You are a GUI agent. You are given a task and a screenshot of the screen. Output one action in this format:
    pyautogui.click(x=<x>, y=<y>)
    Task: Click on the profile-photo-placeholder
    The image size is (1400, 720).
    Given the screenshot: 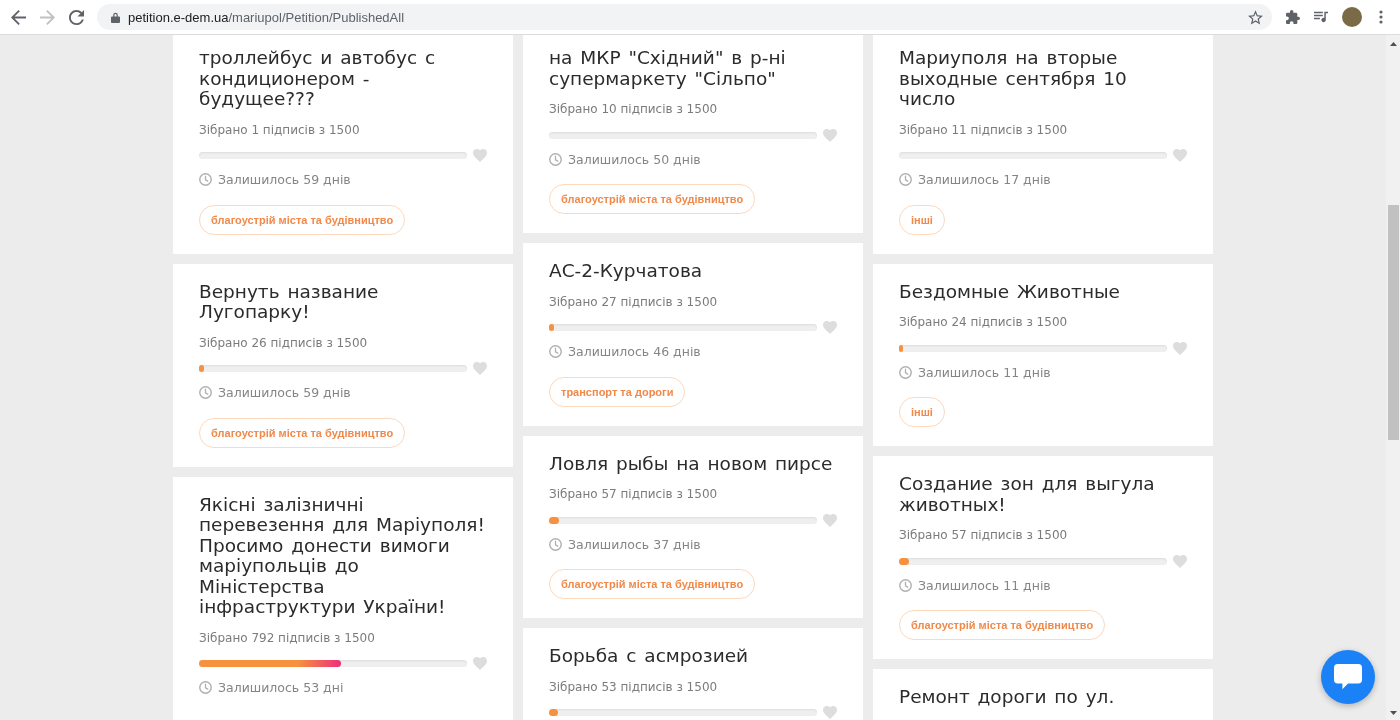 What is the action you would take?
    pyautogui.click(x=1352, y=17)
    